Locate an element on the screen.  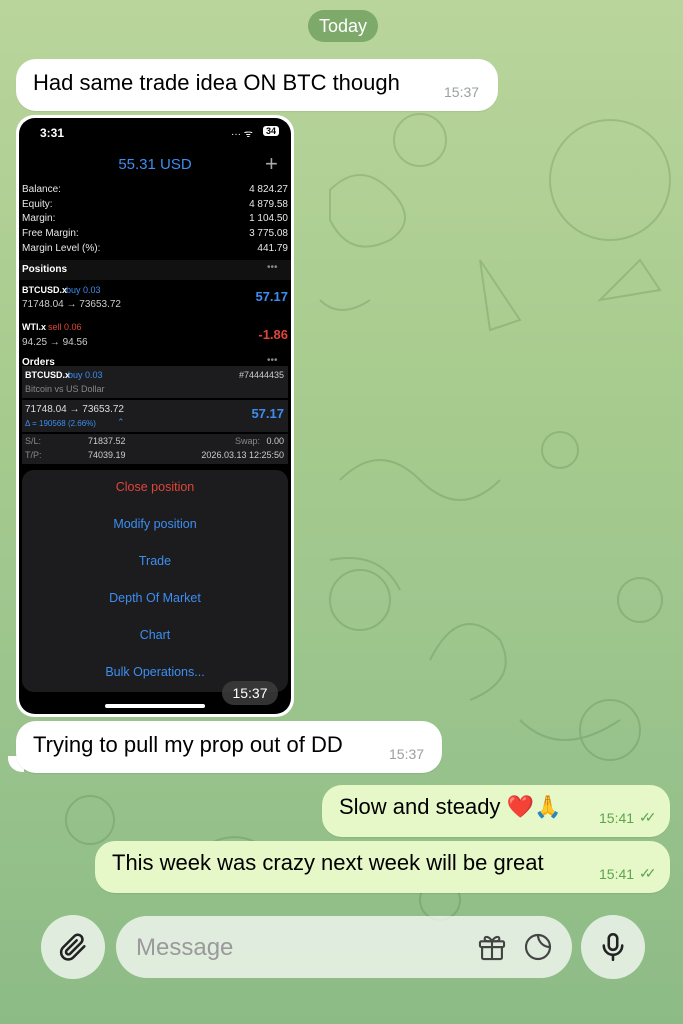
position-side: sell 0.06 is located at coordinates (65, 327).